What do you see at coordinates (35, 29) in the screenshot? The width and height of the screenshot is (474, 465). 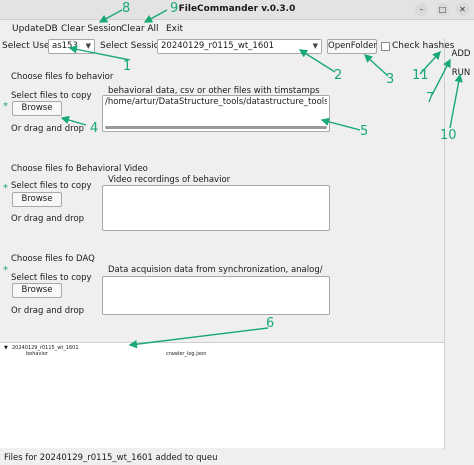 I see `menu-update-db: UpdateDB` at bounding box center [35, 29].